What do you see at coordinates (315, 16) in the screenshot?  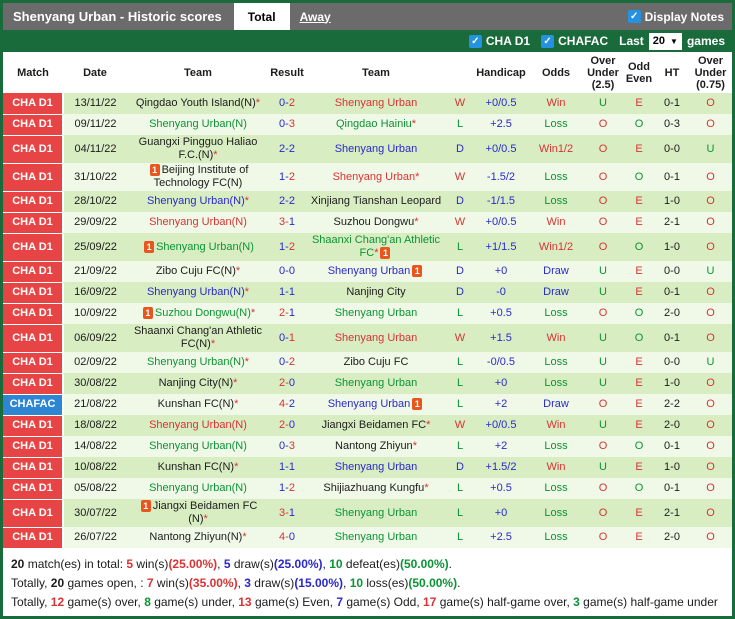 I see `tab-away: Away` at bounding box center [315, 16].